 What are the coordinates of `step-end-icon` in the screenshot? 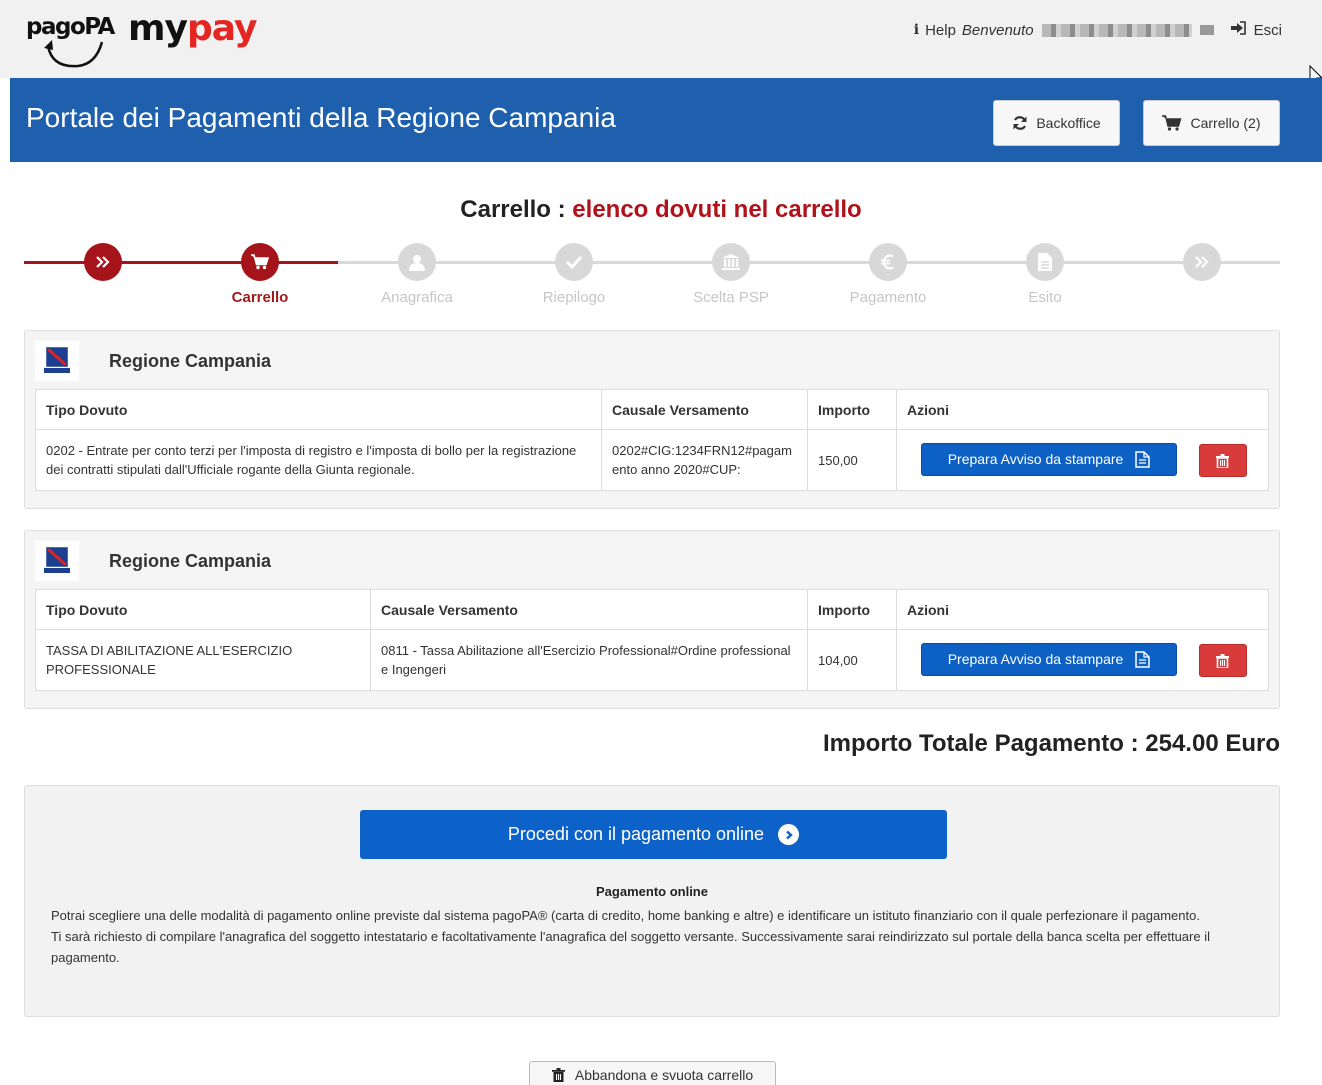 It's located at (1202, 262).